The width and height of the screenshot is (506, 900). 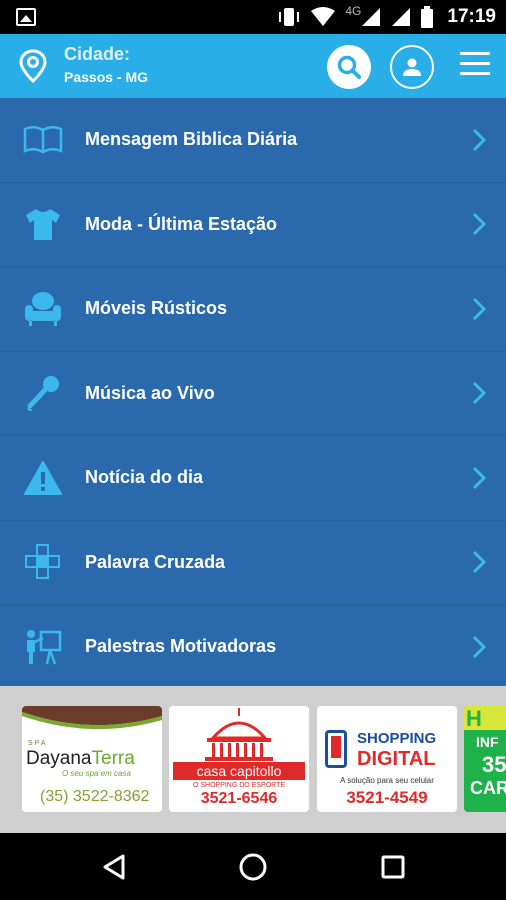 I want to click on list-item-label: Música ao Vivo, so click(x=150, y=392).